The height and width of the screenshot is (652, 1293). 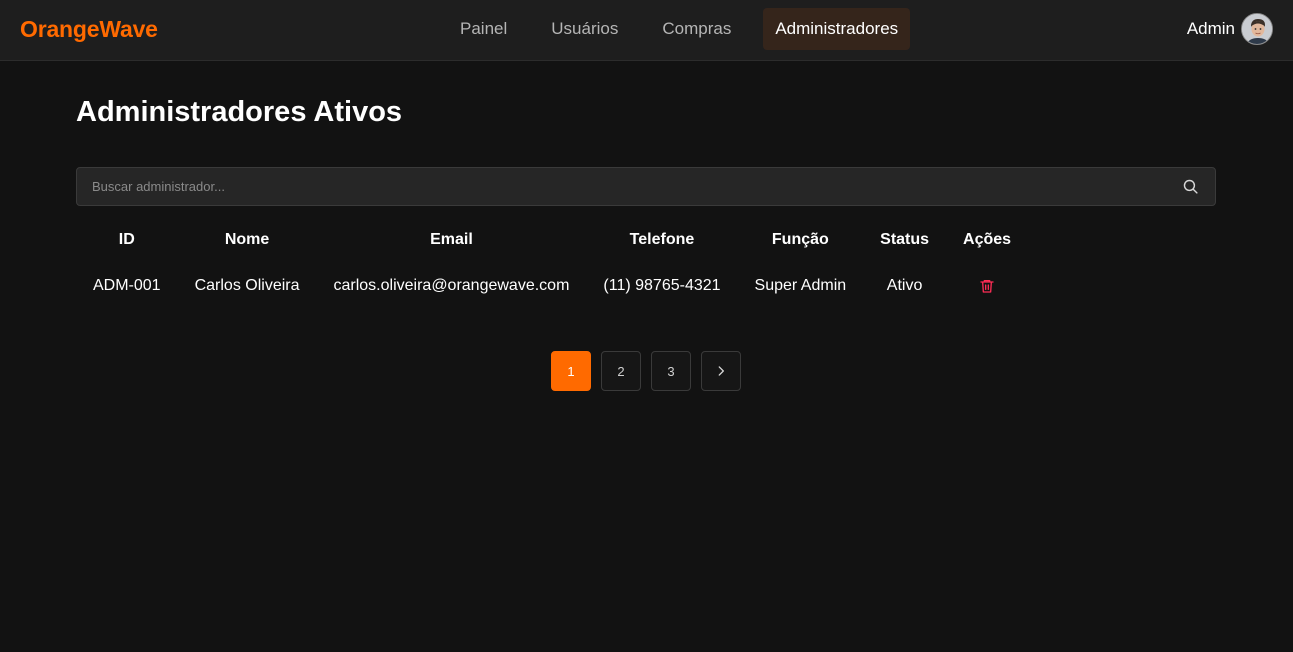 What do you see at coordinates (239, 112) in the screenshot?
I see `page-title: Administradores Ativos` at bounding box center [239, 112].